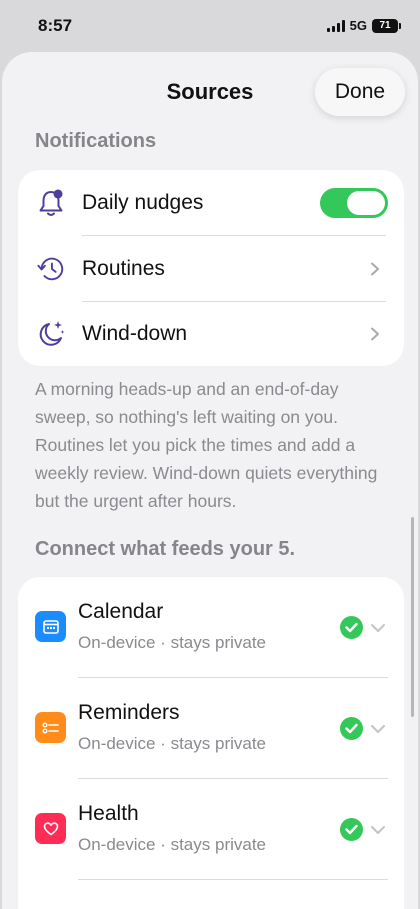 Image resolution: width=420 pixels, height=909 pixels. Describe the element at coordinates (211, 829) in the screenshot. I see `source-row-health: Health On-device · stays private` at that location.